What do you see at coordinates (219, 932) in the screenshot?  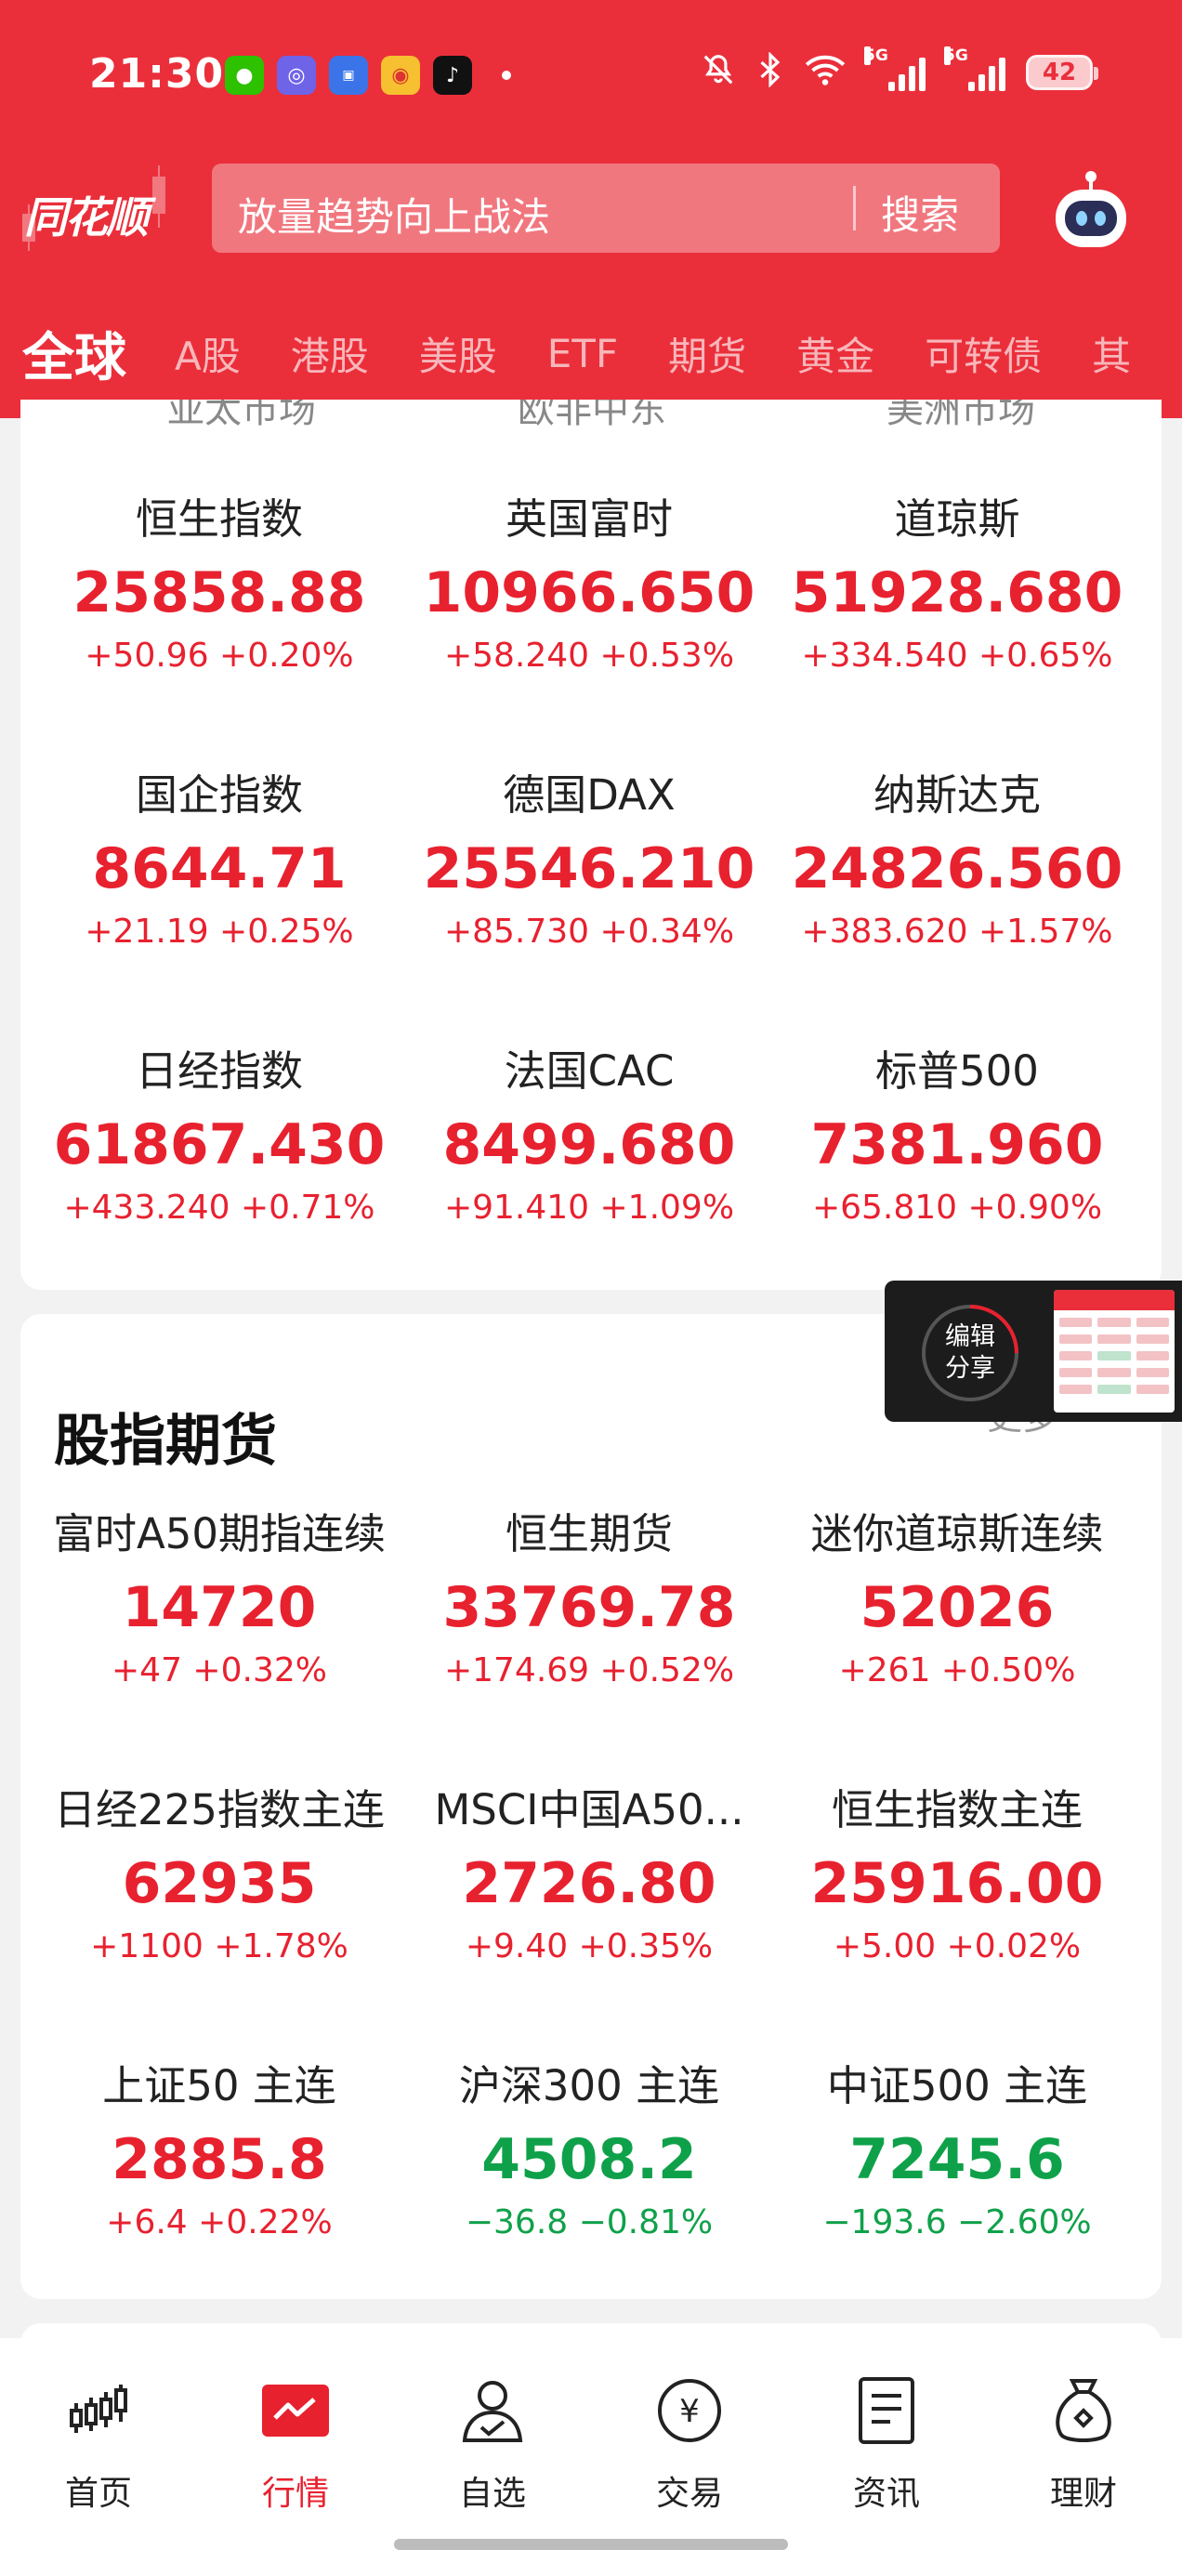 I see `quote-change: +21.19 +0.25%` at bounding box center [219, 932].